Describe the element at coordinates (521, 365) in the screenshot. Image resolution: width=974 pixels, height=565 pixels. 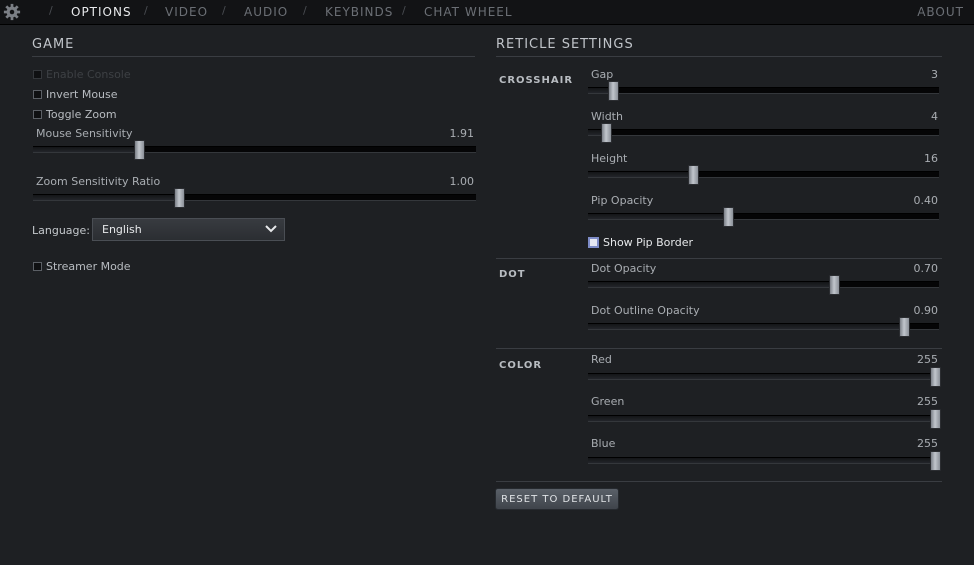
I see `color-group-label: COLOR` at that location.